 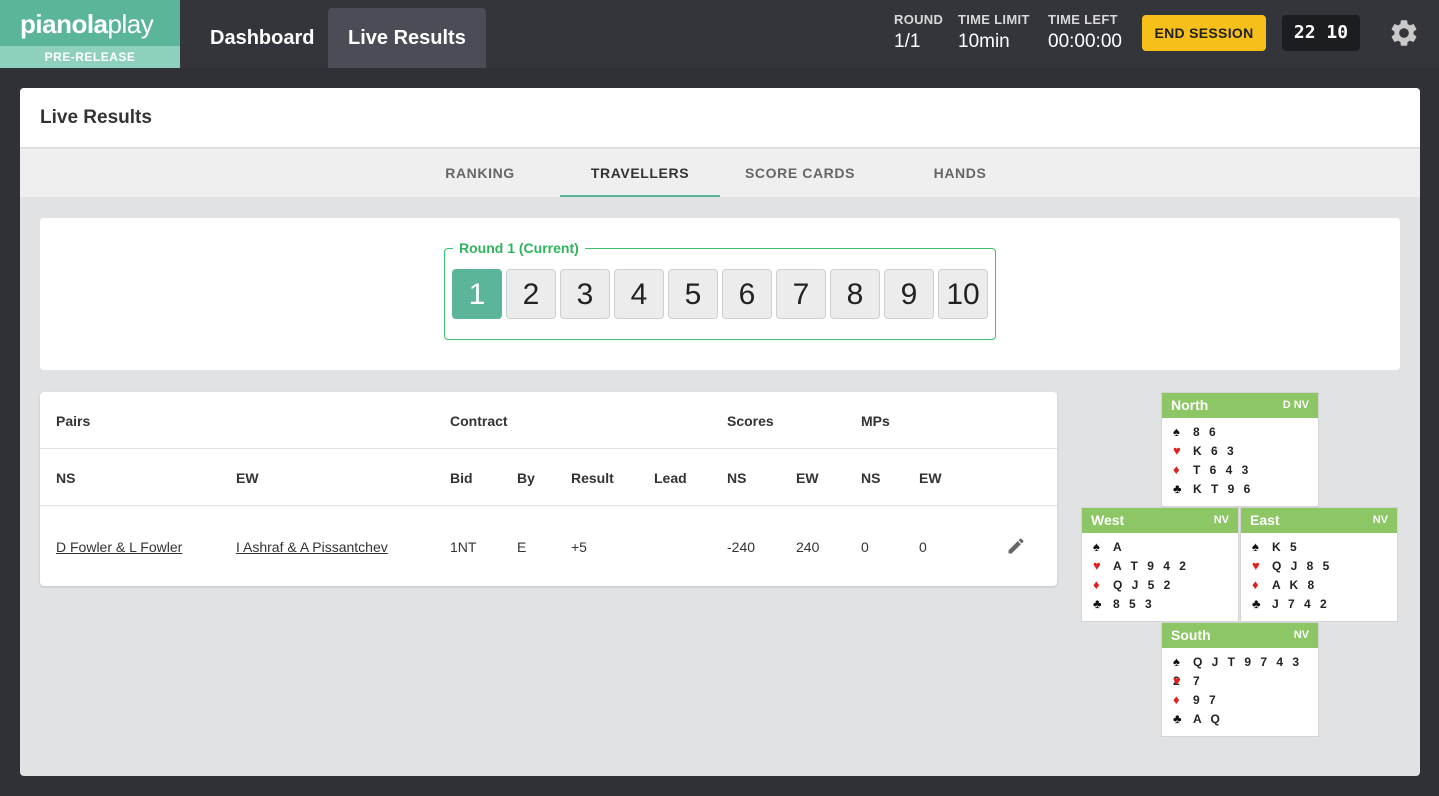 What do you see at coordinates (923, 547) in the screenshot?
I see `mp-ew-value: 0` at bounding box center [923, 547].